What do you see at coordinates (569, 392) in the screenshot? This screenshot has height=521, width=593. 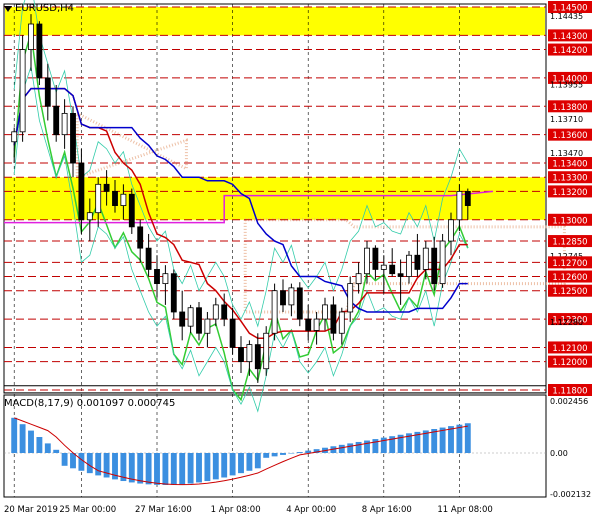 I see `price-tag-label: 1.11800` at bounding box center [569, 392].